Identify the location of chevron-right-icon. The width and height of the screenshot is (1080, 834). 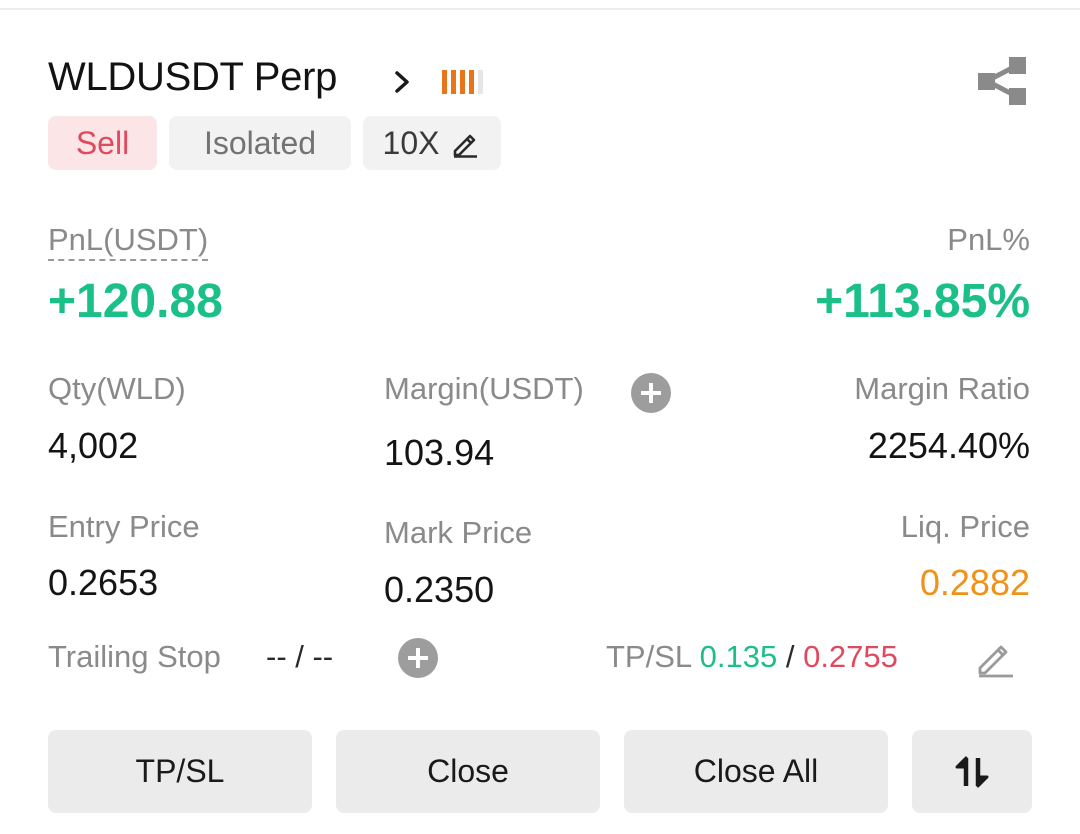
(403, 82).